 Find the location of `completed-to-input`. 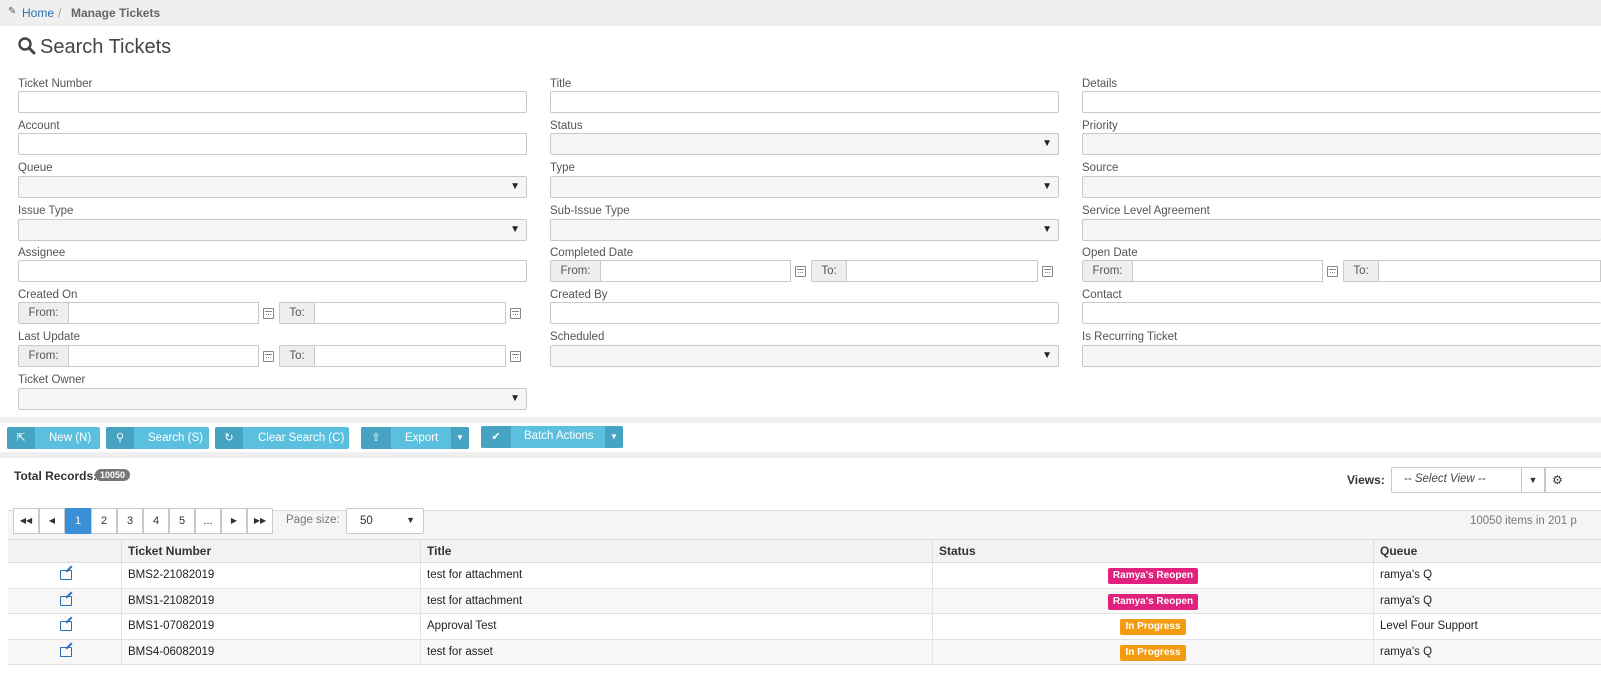

completed-to-input is located at coordinates (942, 271).